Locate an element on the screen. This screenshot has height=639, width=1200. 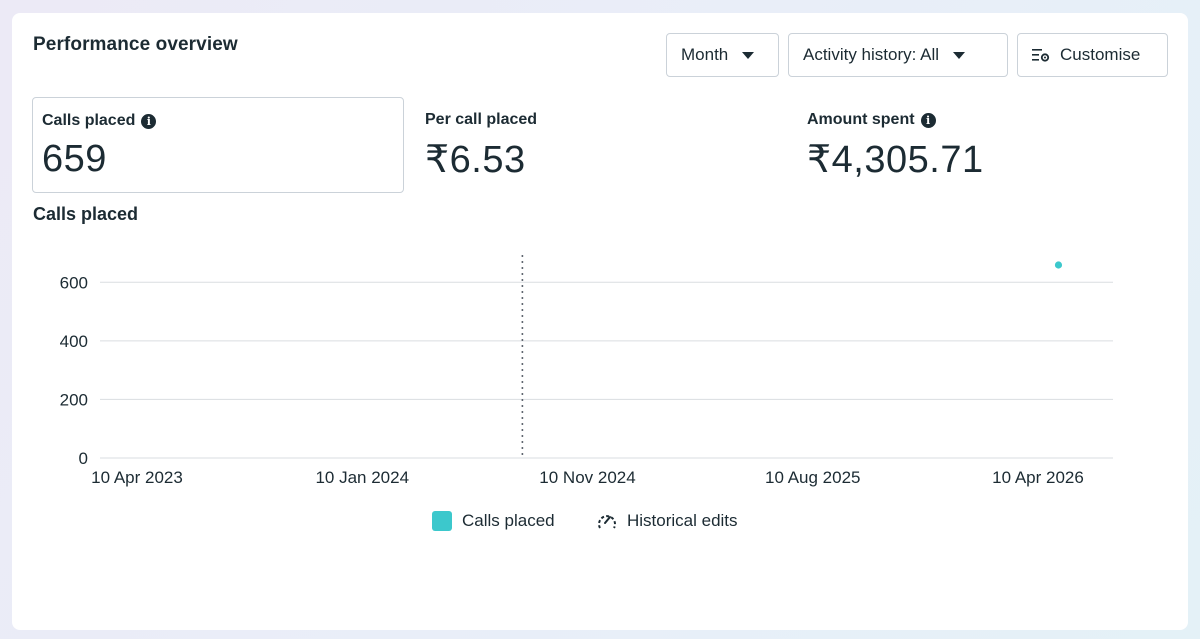
y-tick-label: 600 is located at coordinates (74, 282).